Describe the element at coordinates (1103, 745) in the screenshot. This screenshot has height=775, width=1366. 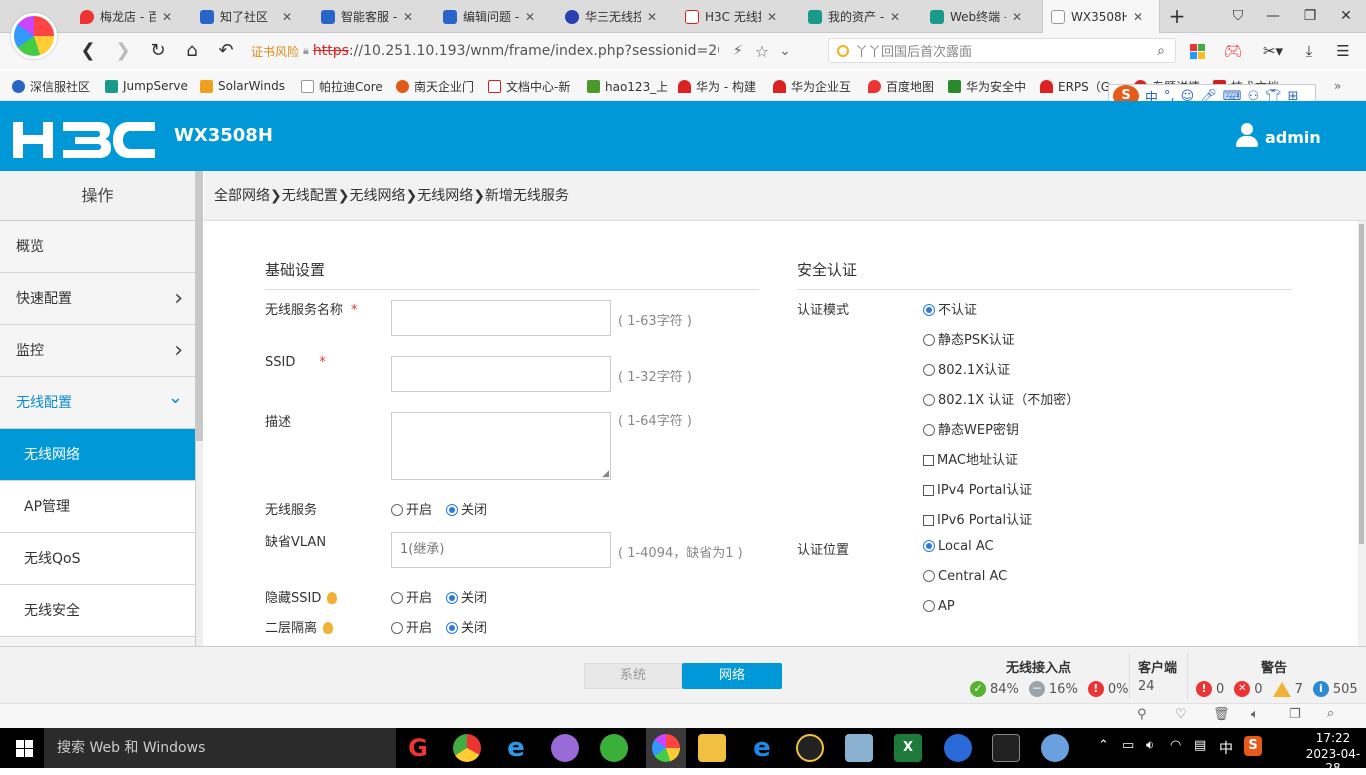
I see `chevron-up-icon: ⌃` at that location.